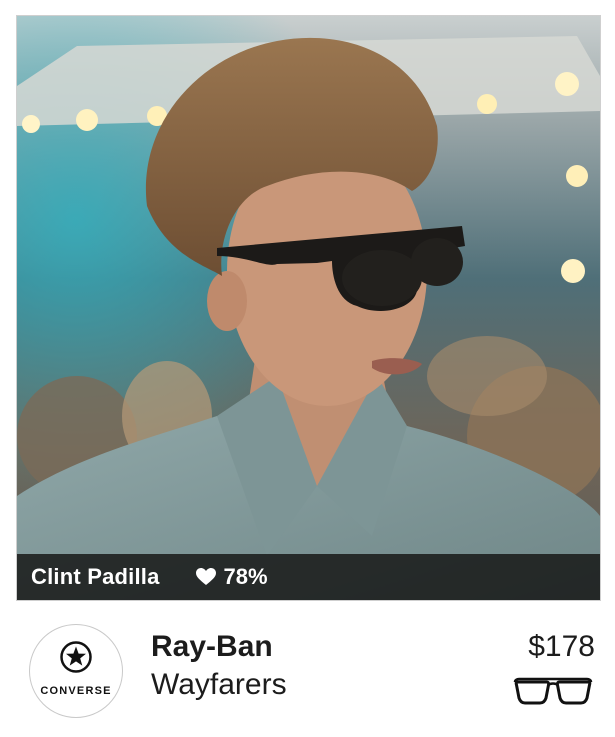  What do you see at coordinates (553, 691) in the screenshot?
I see `glasses-icon` at bounding box center [553, 691].